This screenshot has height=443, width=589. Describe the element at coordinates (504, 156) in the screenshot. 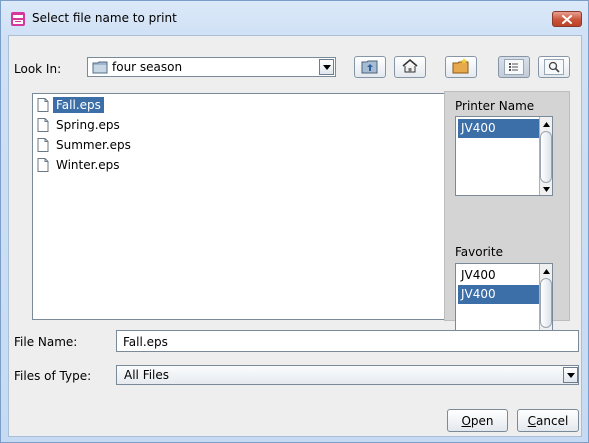

I see `printer-list: JV400` at that location.